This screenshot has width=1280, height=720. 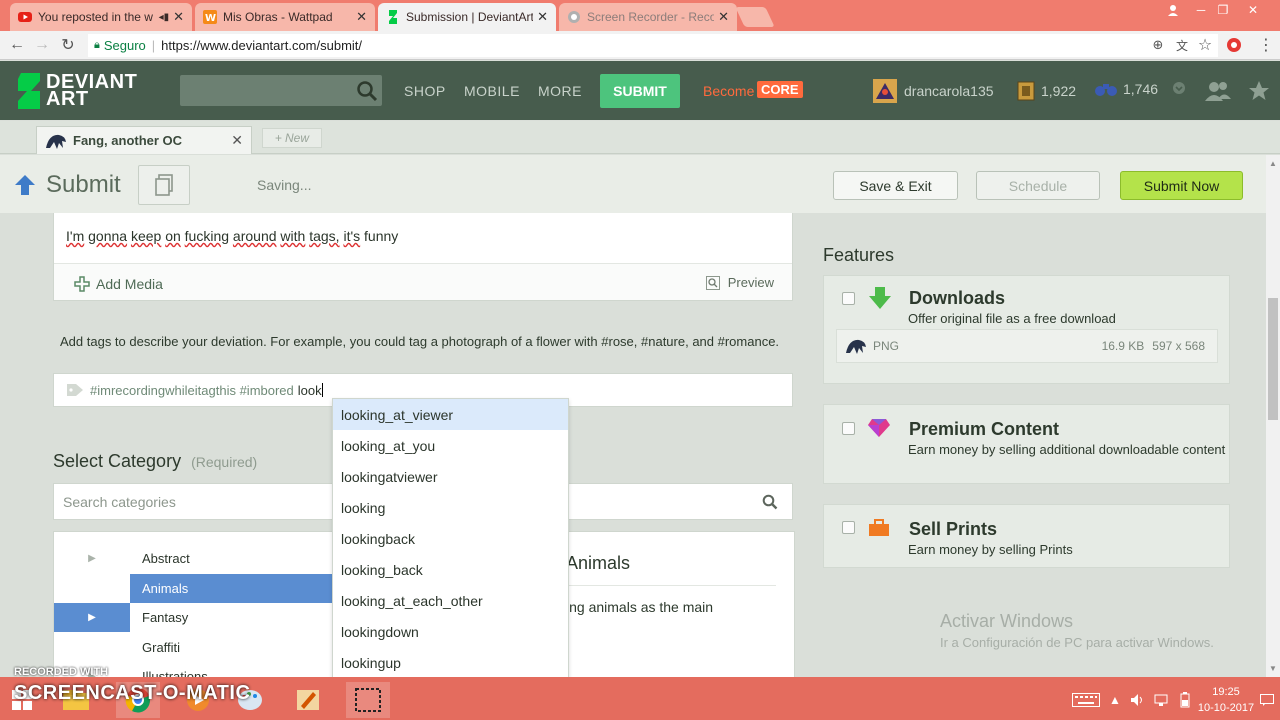 What do you see at coordinates (281, 90) in the screenshot?
I see `site-search-input` at bounding box center [281, 90].